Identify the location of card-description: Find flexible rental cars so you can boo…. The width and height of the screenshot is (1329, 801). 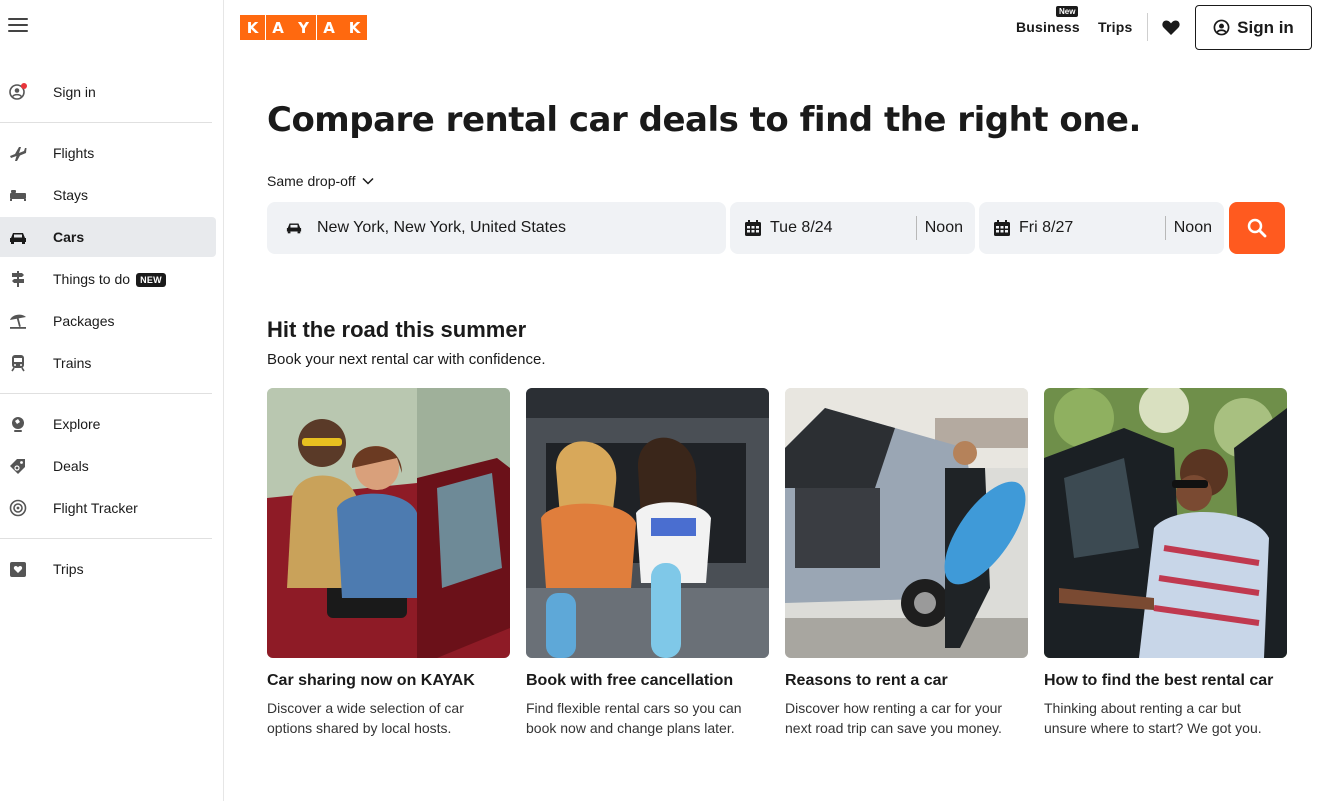
(634, 718).